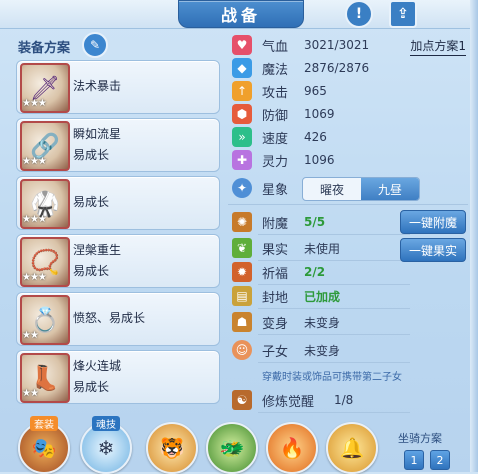 Image resolution: width=478 pixels, height=474 pixels. Describe the element at coordinates (30, 393) in the screenshot. I see `star-rating: ★★` at that location.